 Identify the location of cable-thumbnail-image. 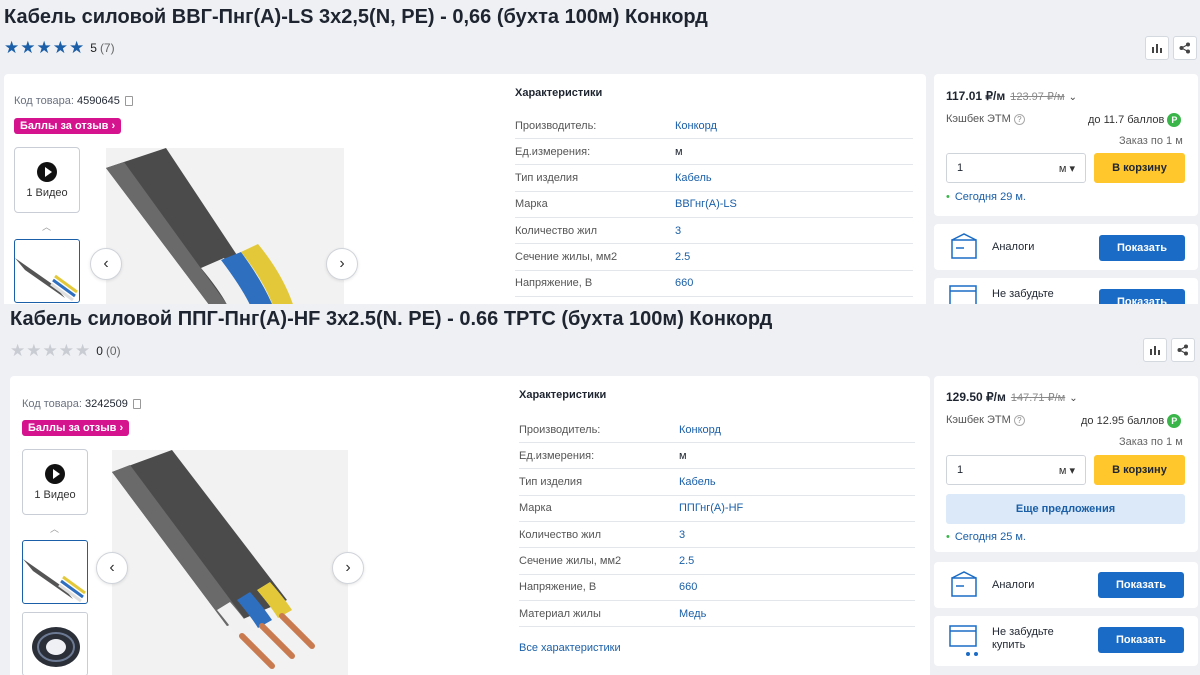
(54, 581).